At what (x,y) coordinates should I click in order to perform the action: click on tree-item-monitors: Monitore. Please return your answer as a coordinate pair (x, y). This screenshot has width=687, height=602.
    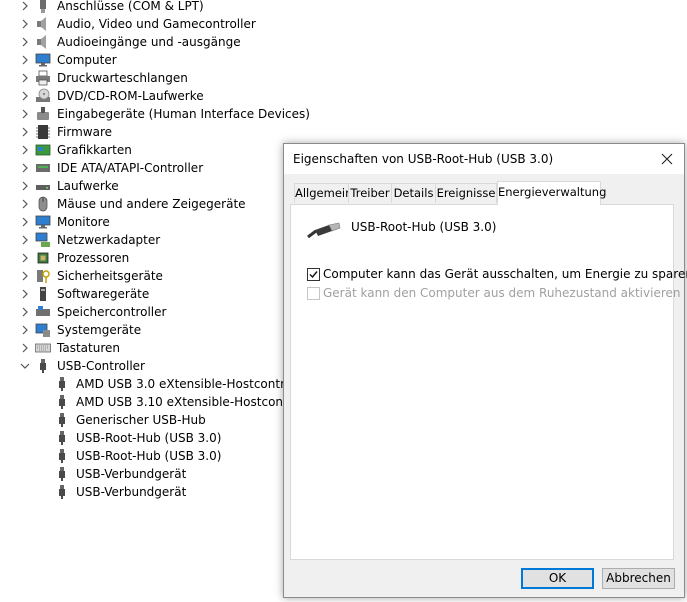
    Looking at the image, I should click on (150, 222).